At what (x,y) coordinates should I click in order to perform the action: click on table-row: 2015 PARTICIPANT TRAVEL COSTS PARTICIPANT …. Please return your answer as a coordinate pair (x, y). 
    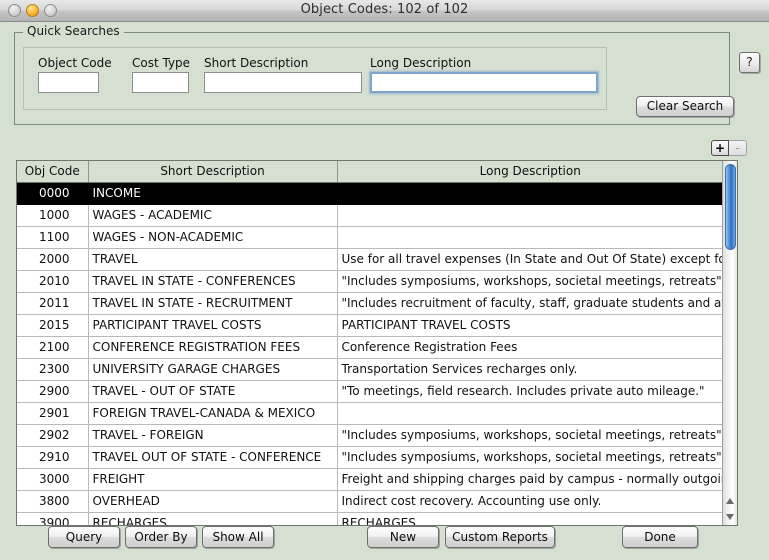
    Looking at the image, I should click on (370, 325).